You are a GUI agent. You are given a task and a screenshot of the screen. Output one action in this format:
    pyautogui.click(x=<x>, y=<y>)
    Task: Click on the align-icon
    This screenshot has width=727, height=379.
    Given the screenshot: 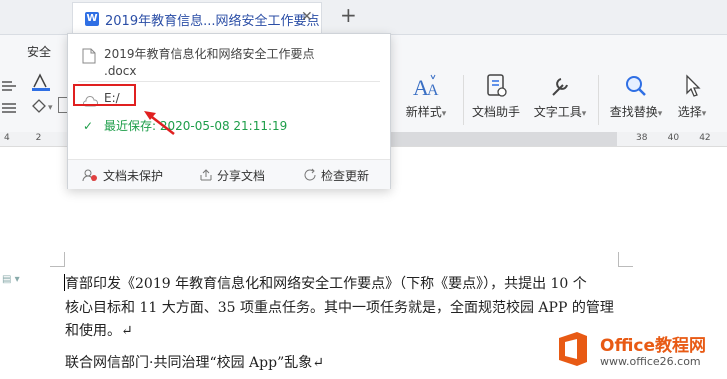 What is the action you would take?
    pyautogui.click(x=10, y=84)
    